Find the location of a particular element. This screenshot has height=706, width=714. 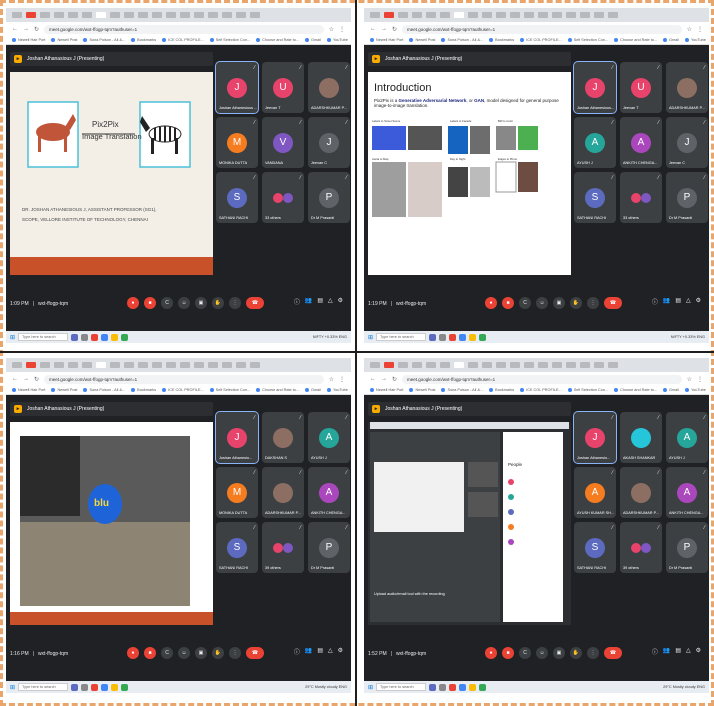

bookmark-item: Bookmarks is located at coordinates (501, 40).